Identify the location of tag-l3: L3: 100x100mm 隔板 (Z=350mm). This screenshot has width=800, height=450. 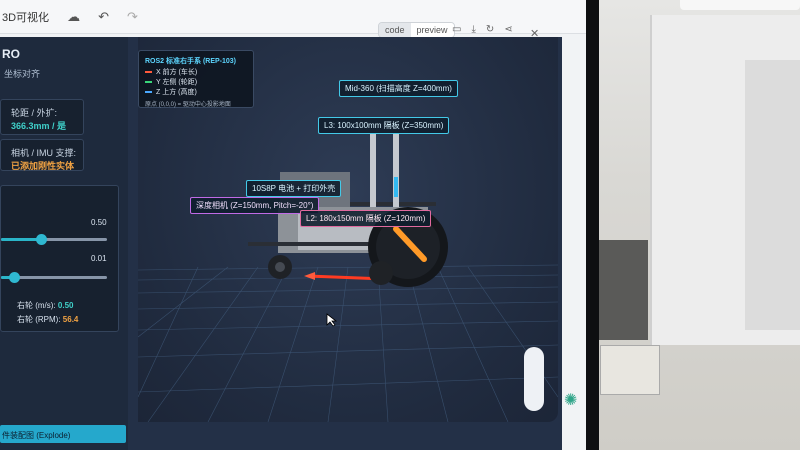
(384, 125).